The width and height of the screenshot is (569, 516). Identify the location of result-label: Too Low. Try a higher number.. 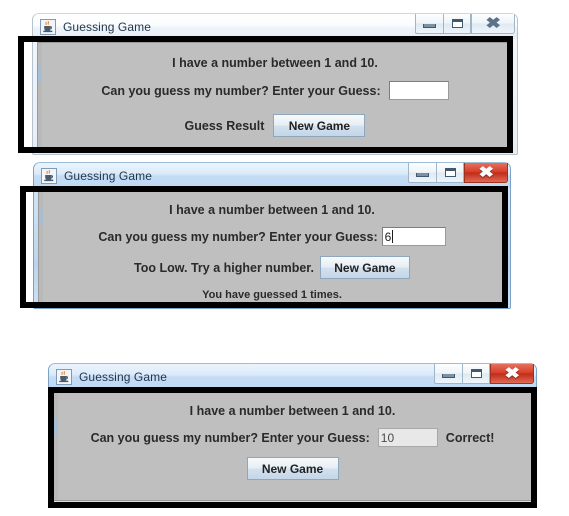
(224, 267).